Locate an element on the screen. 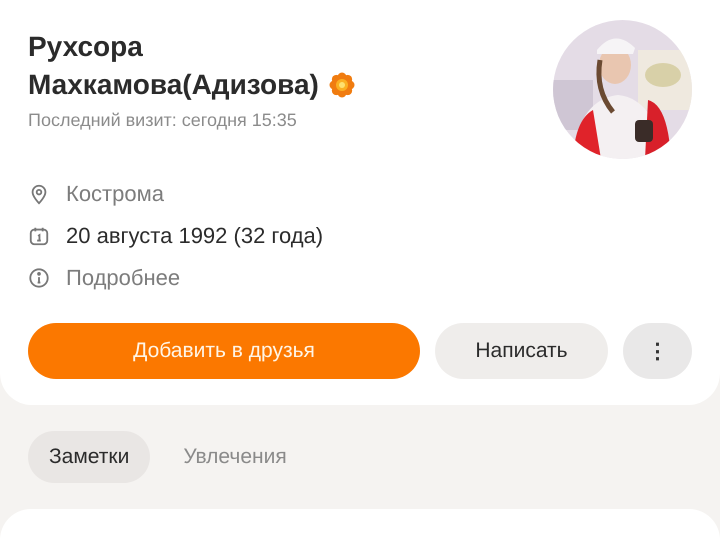 Image resolution: width=720 pixels, height=540 pixels. profile-name: Рухсора is located at coordinates (86, 47).